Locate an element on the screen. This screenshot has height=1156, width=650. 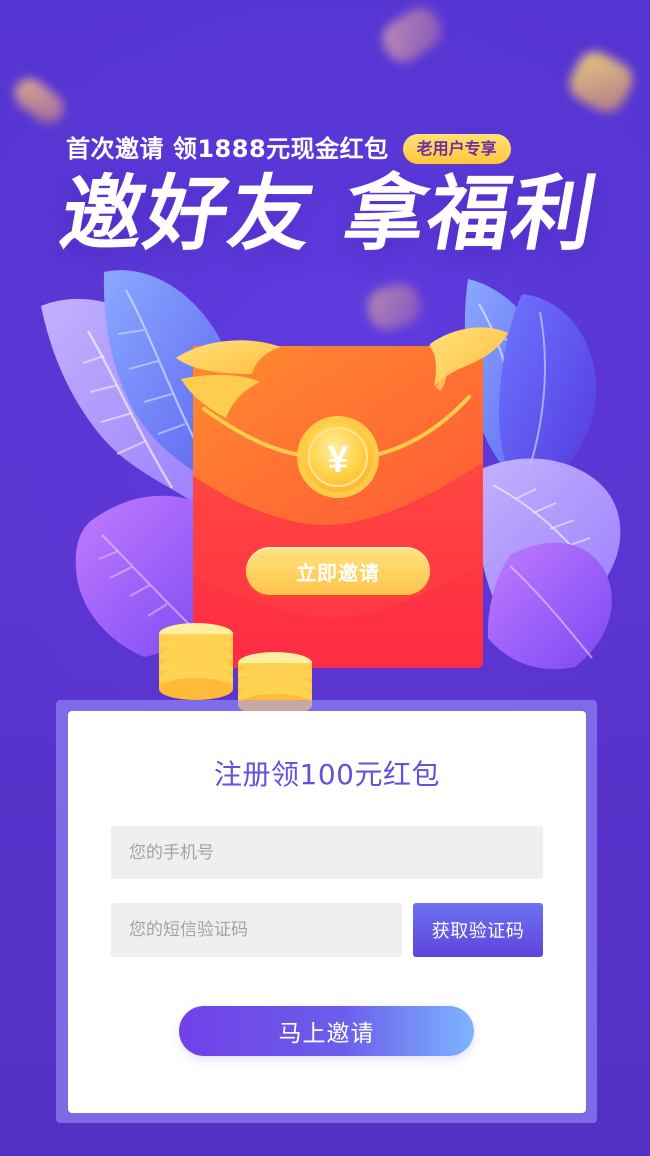
hero-title: 邀好友 拿福利 is located at coordinates (329, 214).